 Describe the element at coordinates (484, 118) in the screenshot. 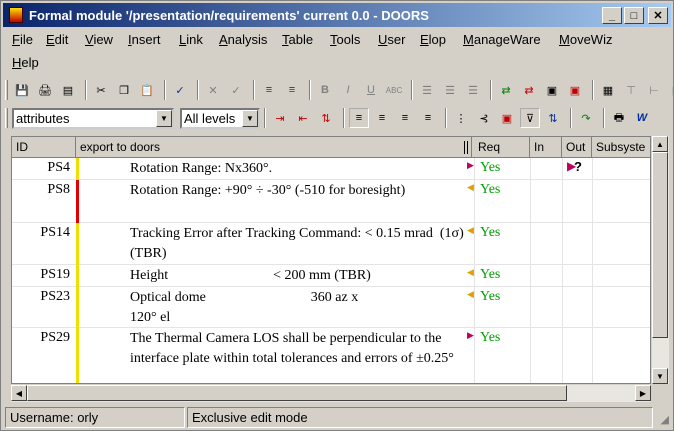

I see `links-view-icon: ⊰` at that location.